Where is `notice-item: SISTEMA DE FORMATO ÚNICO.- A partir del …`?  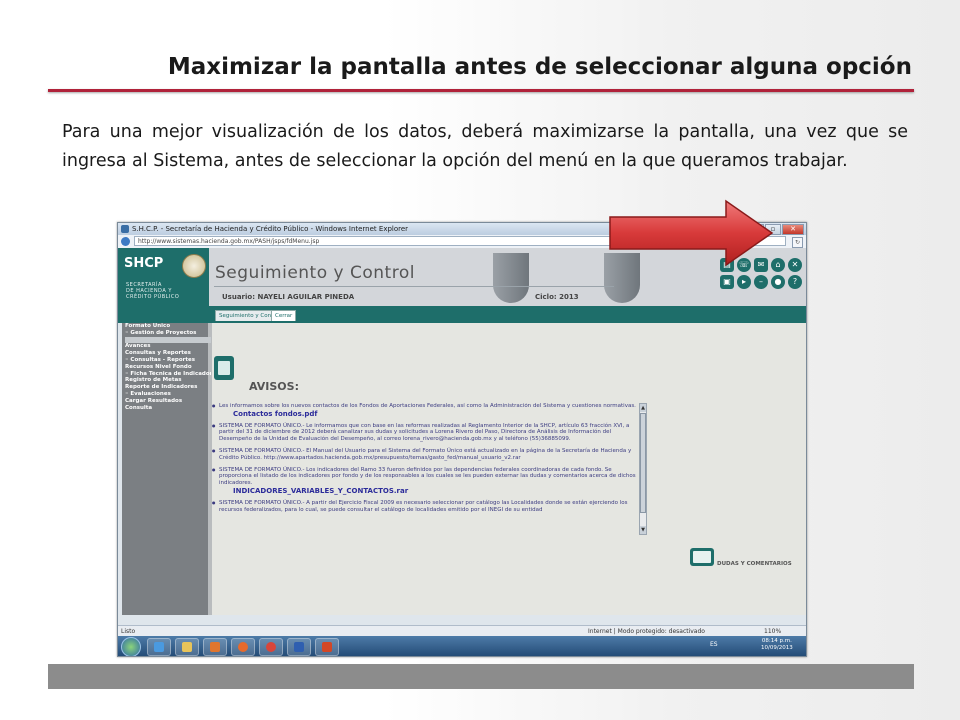
notice-item: SISTEMA DE FORMATO ÚNICO.- A partir del … is located at coordinates (425, 507).